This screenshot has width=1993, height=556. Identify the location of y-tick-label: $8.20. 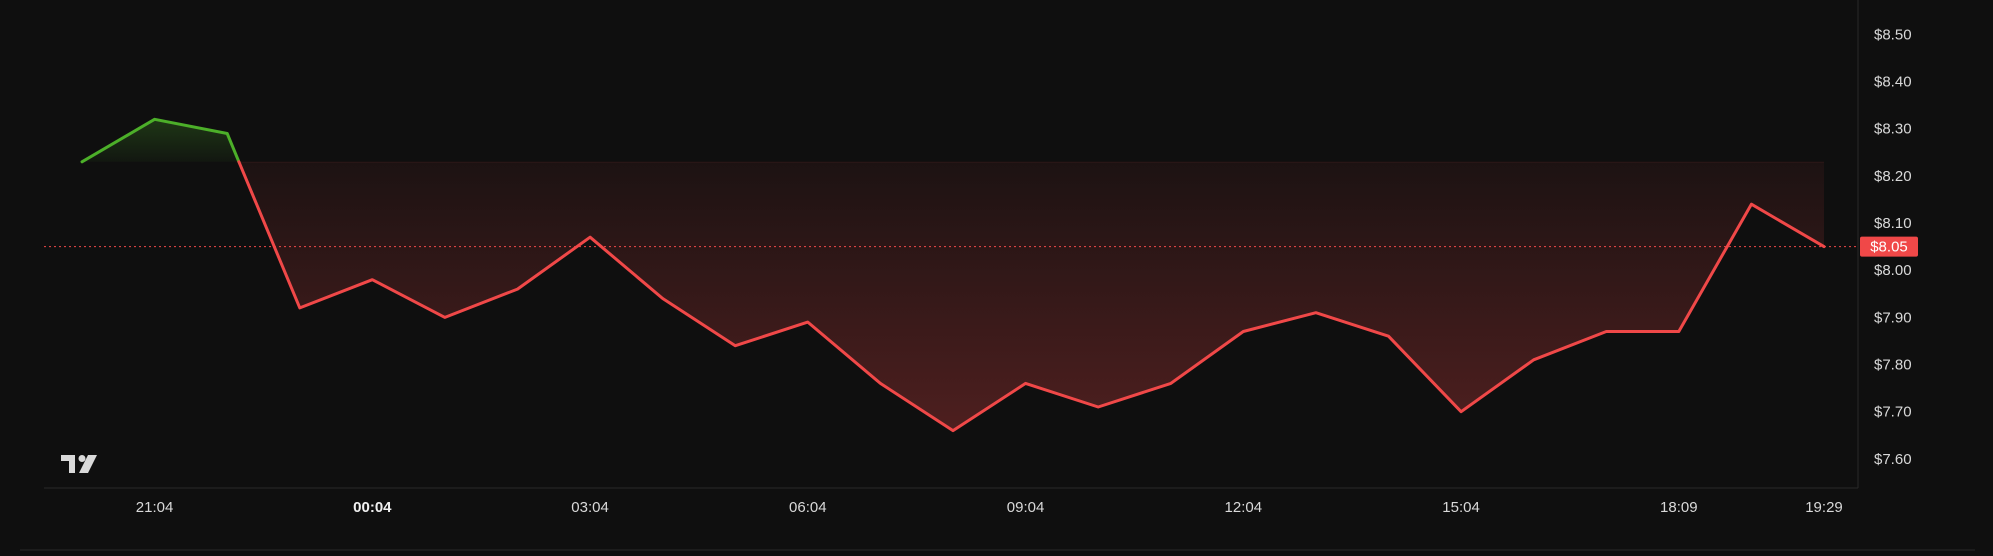
(1893, 176).